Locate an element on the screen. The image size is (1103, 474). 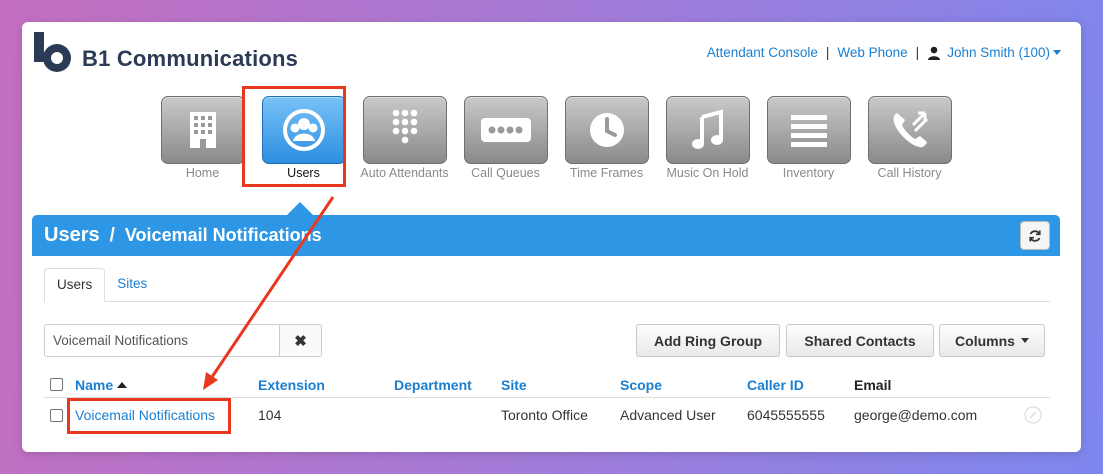
tab-sites: Sites is located at coordinates (132, 285).